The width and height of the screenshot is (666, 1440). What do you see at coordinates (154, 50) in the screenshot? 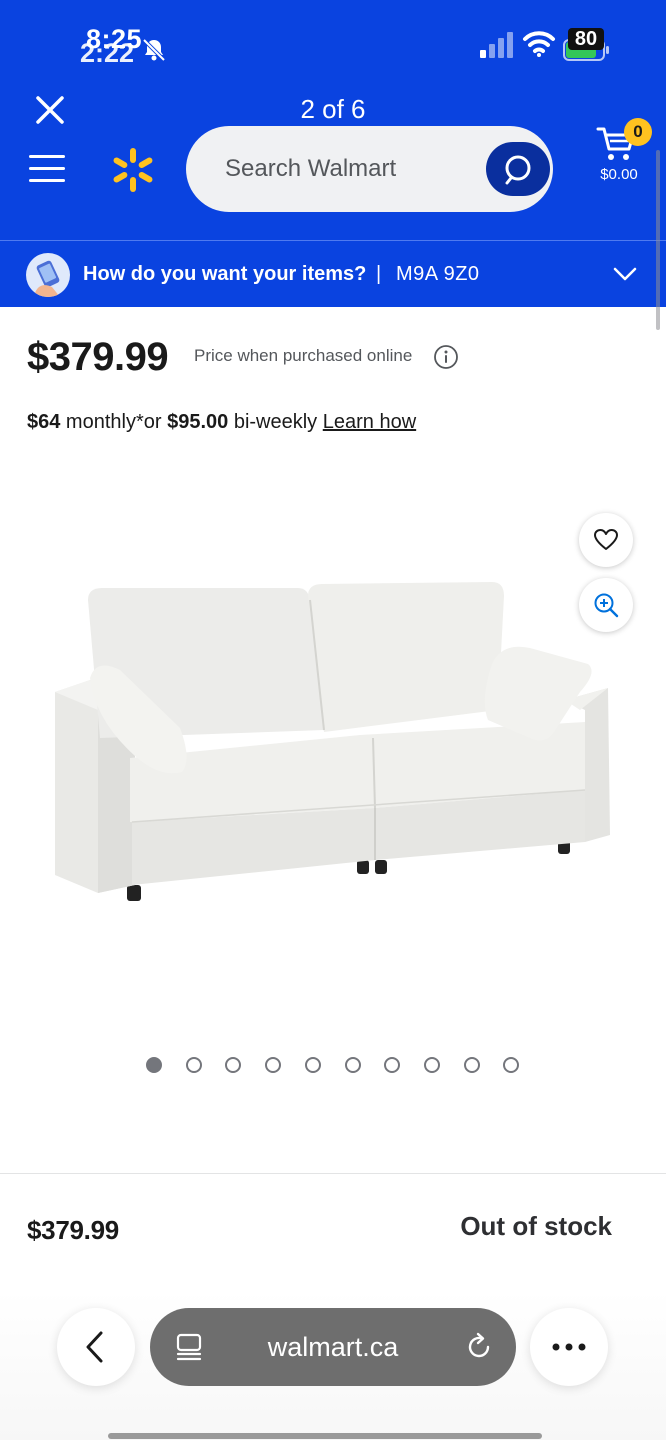
I see `bell-slash-icon` at bounding box center [154, 50].